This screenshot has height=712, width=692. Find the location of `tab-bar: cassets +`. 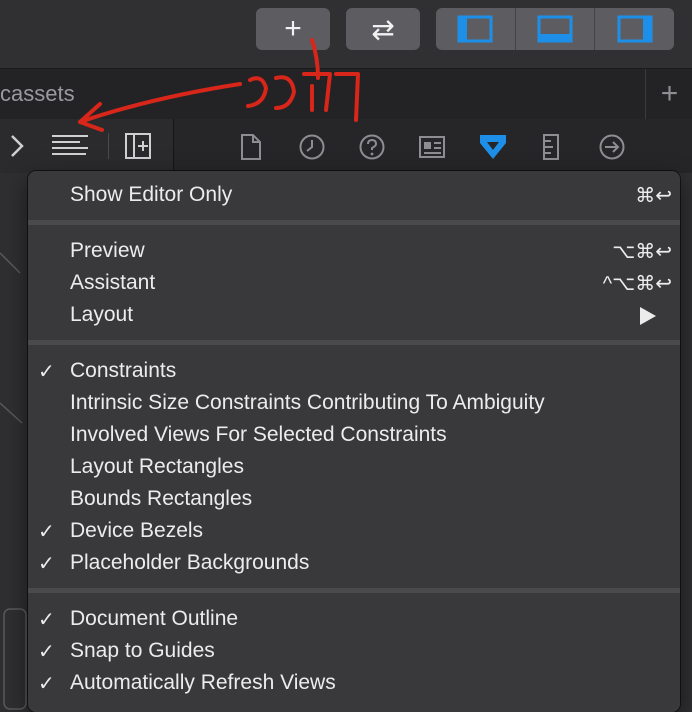

tab-bar: cassets + is located at coordinates (346, 94).